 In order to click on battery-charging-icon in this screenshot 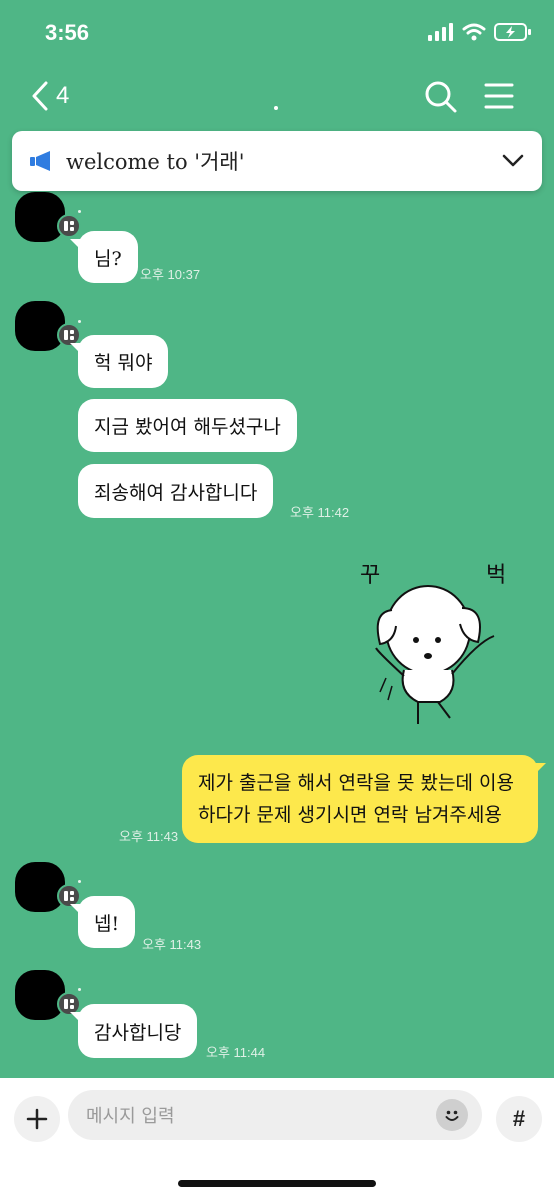, I will do `click(512, 32)`.